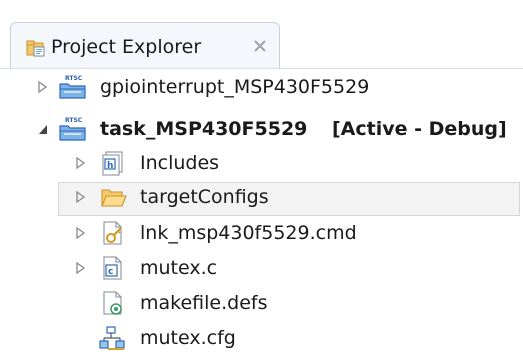  What do you see at coordinates (110, 272) in the screenshot?
I see `svg-text: c` at bounding box center [110, 272].